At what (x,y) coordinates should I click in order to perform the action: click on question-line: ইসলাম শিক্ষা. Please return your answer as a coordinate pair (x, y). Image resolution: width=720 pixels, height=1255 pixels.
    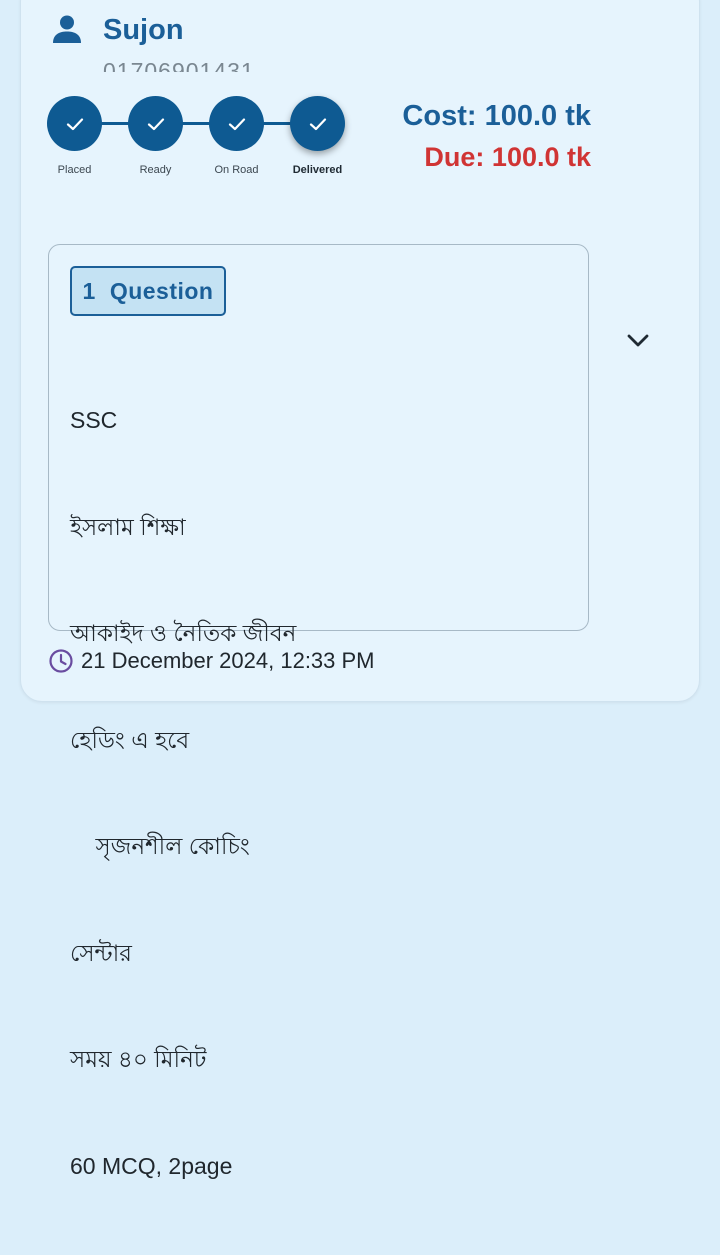
    Looking at the image, I should click on (128, 526).